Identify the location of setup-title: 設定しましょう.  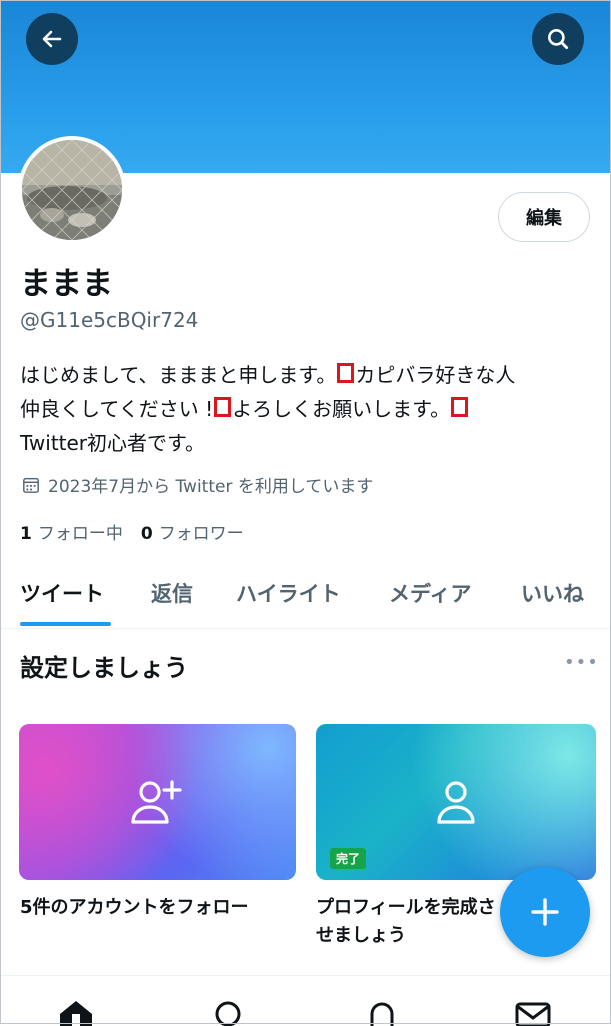
(104, 668).